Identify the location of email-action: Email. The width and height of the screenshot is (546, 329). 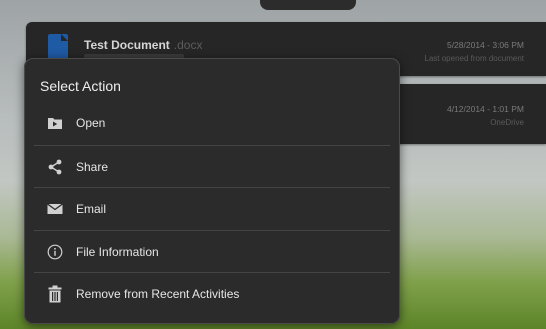
(212, 208).